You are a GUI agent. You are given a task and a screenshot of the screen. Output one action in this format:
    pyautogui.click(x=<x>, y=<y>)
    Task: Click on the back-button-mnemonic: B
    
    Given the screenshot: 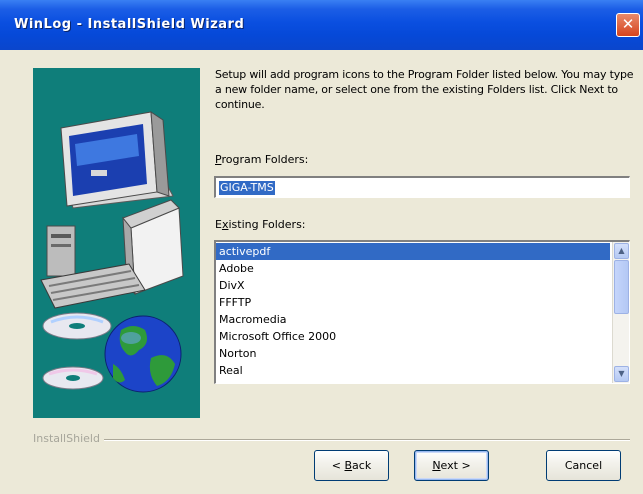 What is the action you would take?
    pyautogui.click(x=348, y=465)
    